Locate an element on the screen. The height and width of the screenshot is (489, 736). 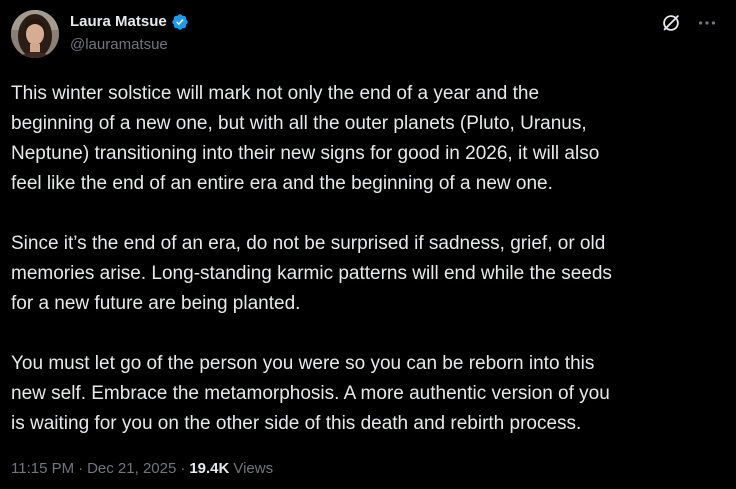
display-name: Laura Matsue is located at coordinates (118, 22).